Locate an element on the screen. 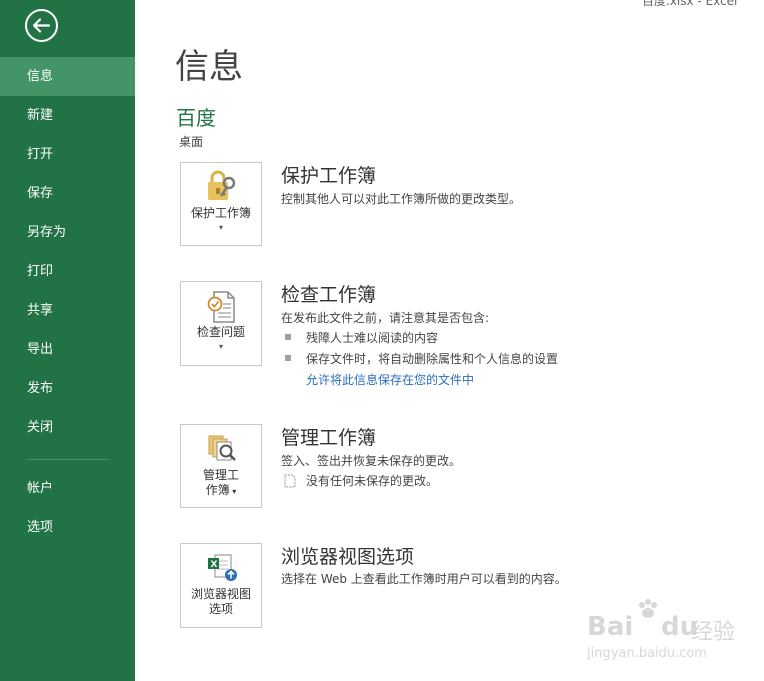  check-issues-button: 检查问题 ▾ is located at coordinates (221, 323).